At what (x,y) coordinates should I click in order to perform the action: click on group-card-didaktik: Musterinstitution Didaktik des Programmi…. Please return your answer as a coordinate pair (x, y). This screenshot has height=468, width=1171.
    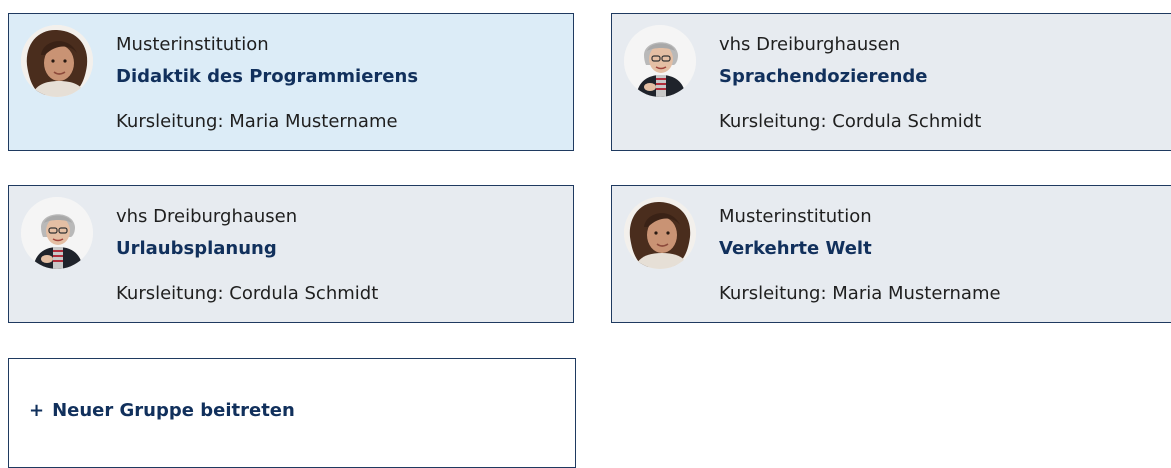
    Looking at the image, I should click on (291, 82).